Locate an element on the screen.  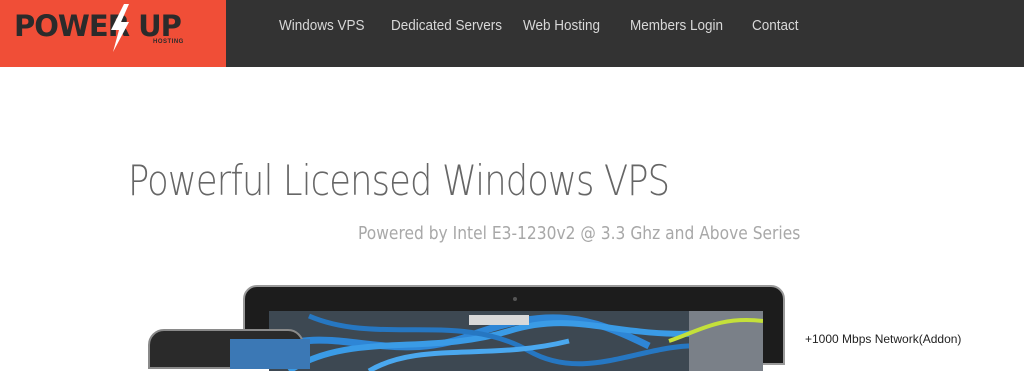
phone-illustration is located at coordinates (229, 349).